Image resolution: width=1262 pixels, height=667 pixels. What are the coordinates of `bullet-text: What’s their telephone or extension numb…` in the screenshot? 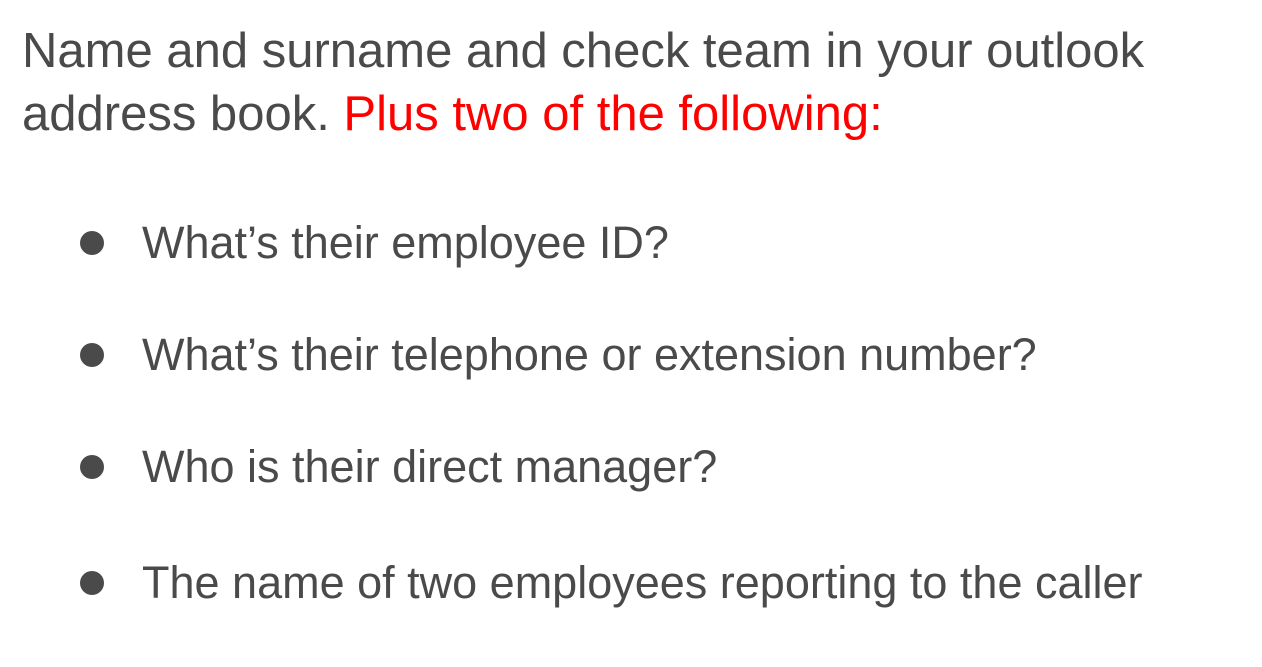 It's located at (589, 354).